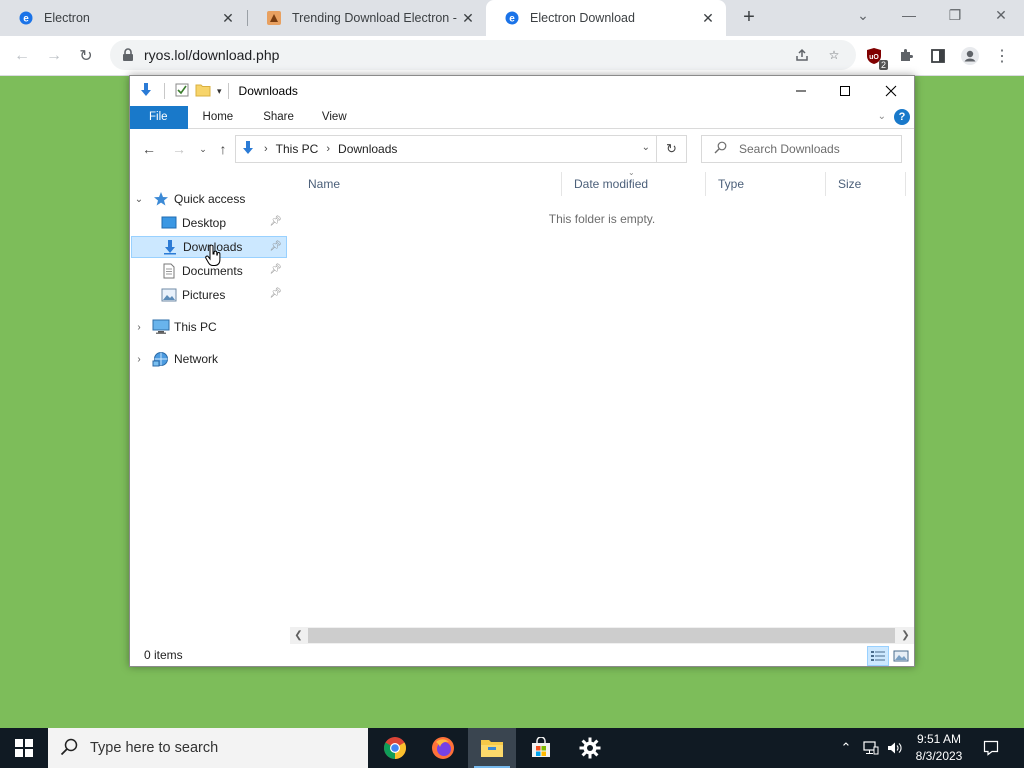 This screenshot has width=1024, height=768. I want to click on tab-share: Share, so click(277, 117).